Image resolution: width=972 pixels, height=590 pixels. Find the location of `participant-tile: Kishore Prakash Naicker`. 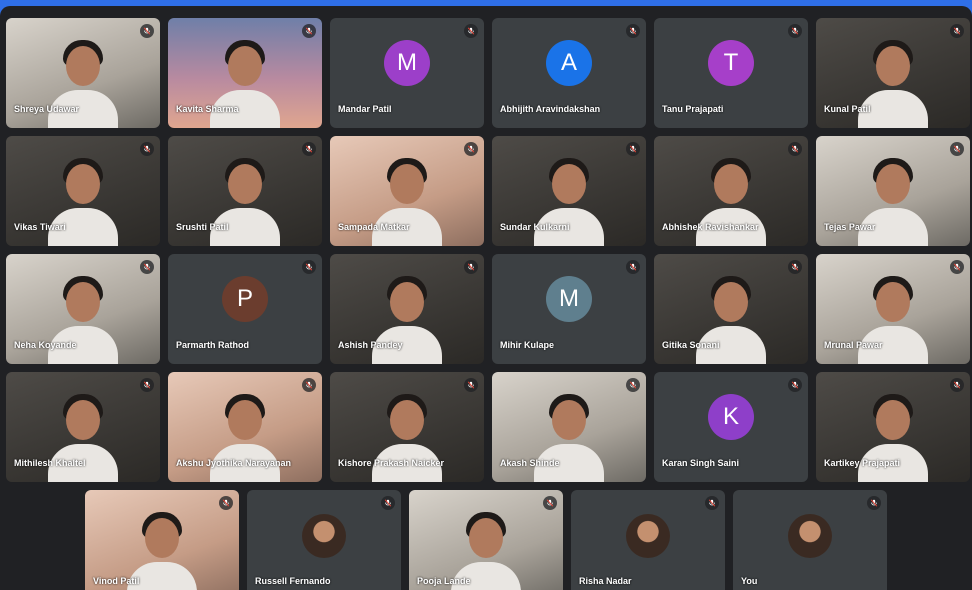

participant-tile: Kishore Prakash Naicker is located at coordinates (407, 427).